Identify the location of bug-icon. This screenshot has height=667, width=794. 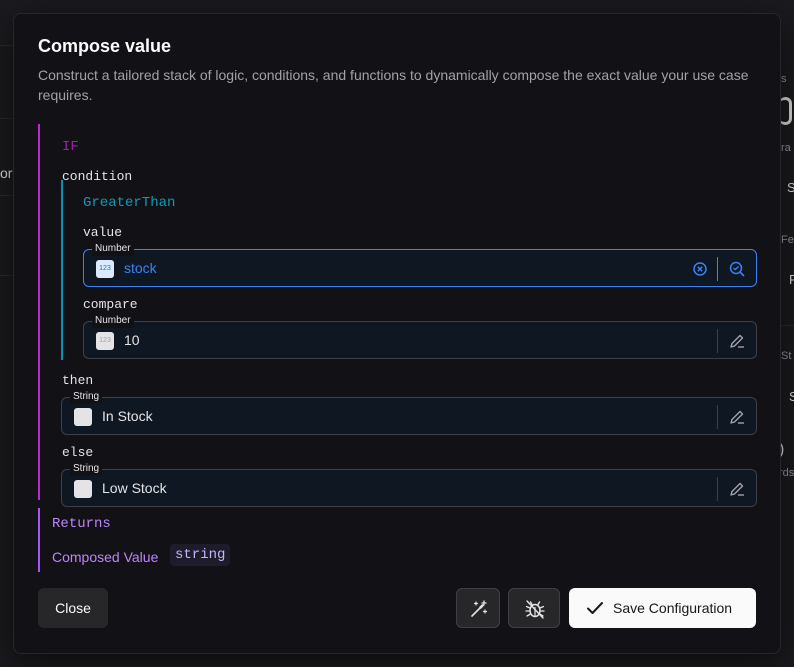
(535, 609).